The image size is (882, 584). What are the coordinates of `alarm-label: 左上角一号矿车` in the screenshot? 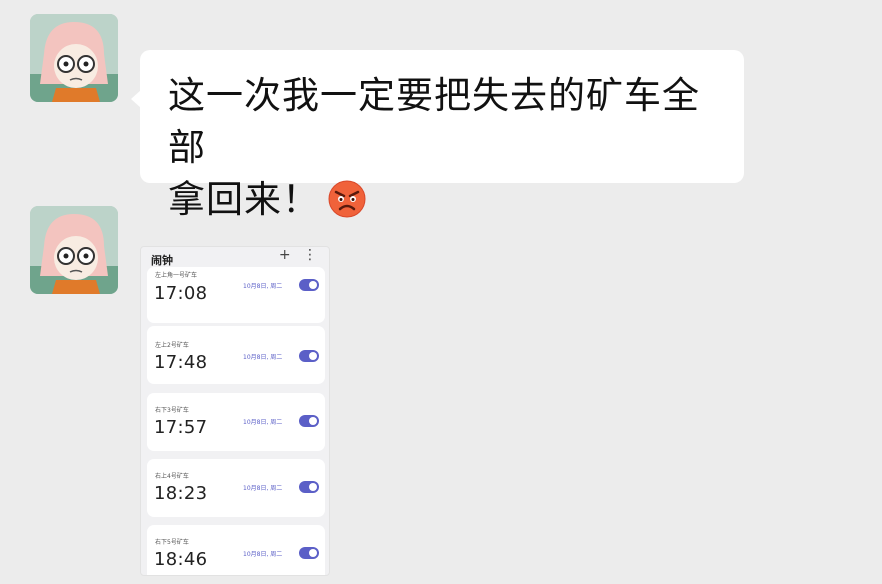 It's located at (176, 275).